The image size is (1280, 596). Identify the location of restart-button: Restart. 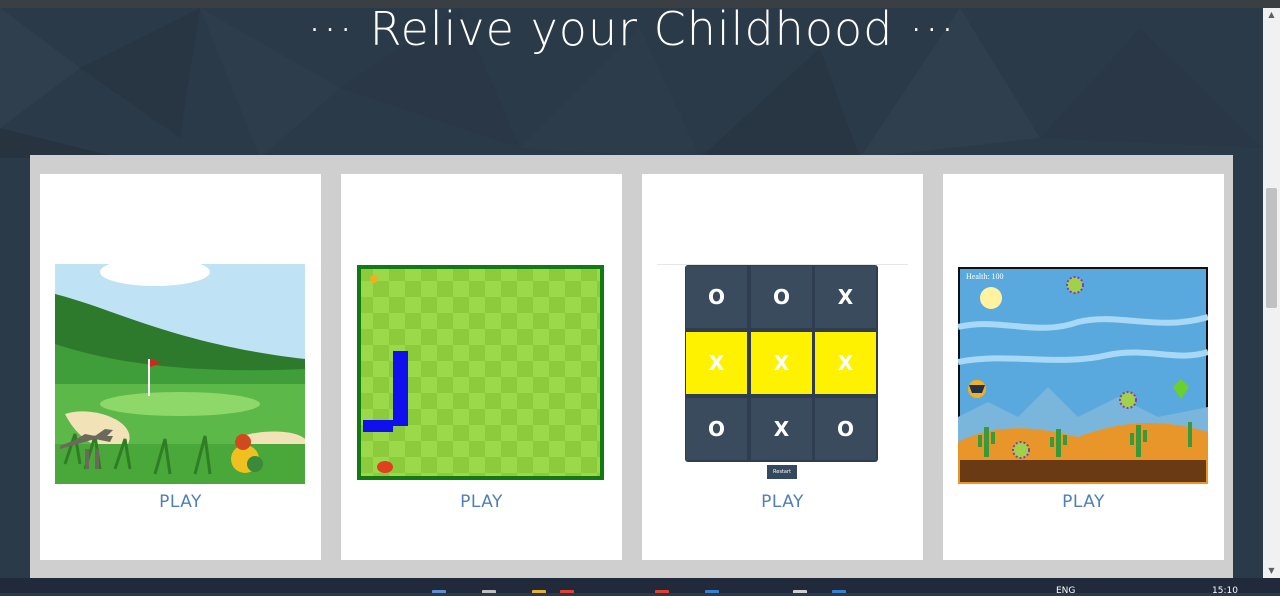
(782, 472).